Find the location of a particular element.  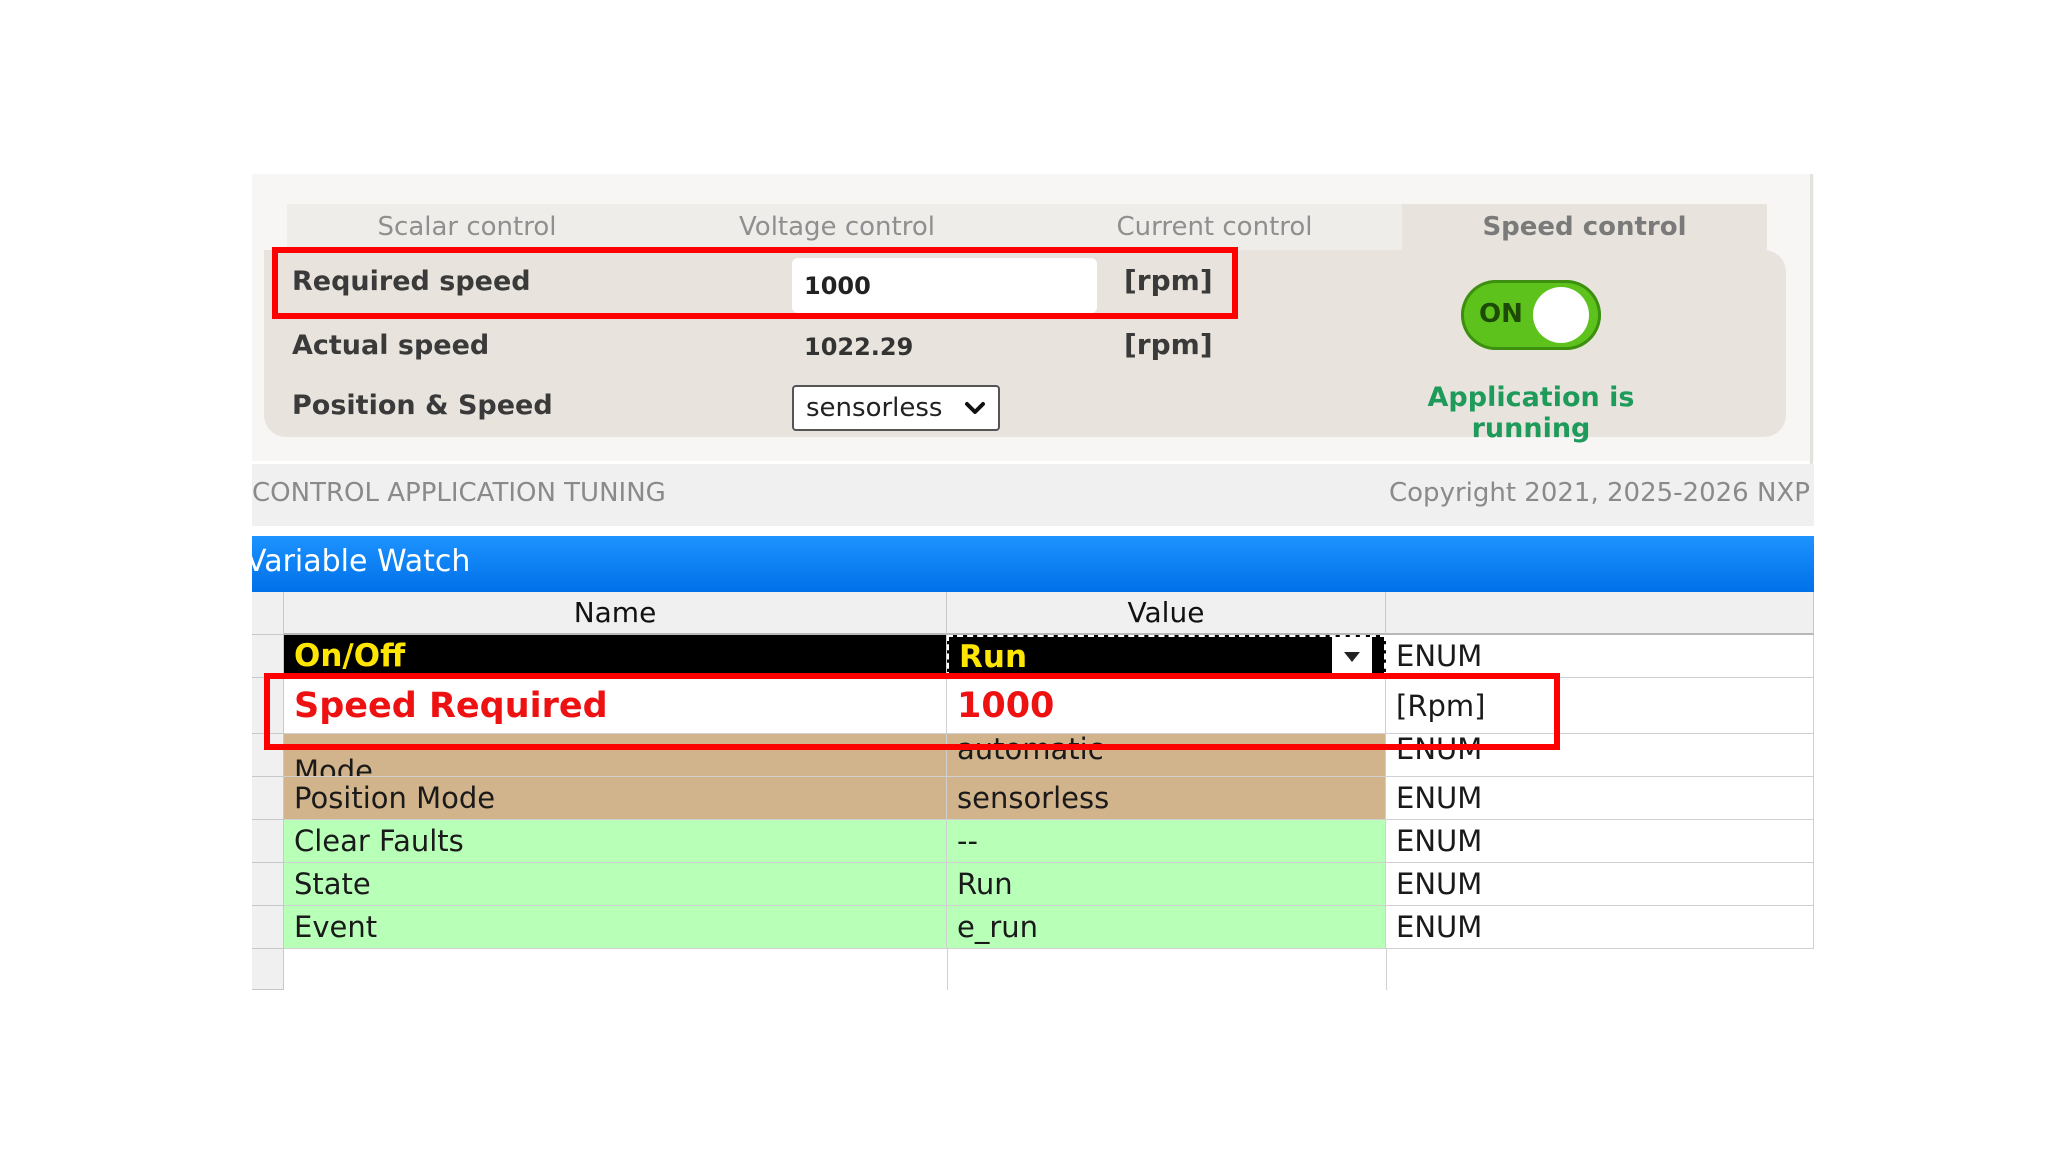

position-mode-select: sensorless is located at coordinates (896, 408).